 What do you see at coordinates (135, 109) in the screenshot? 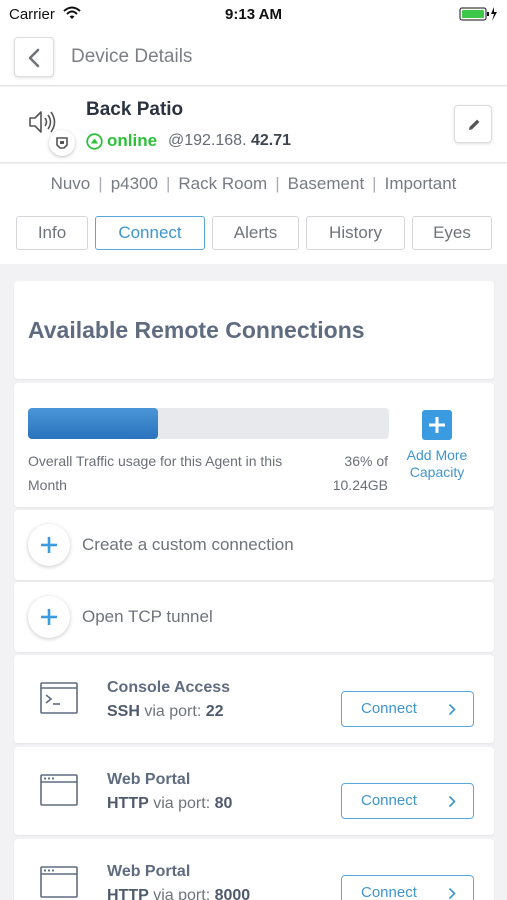
I see `device-name: Back Patio` at bounding box center [135, 109].